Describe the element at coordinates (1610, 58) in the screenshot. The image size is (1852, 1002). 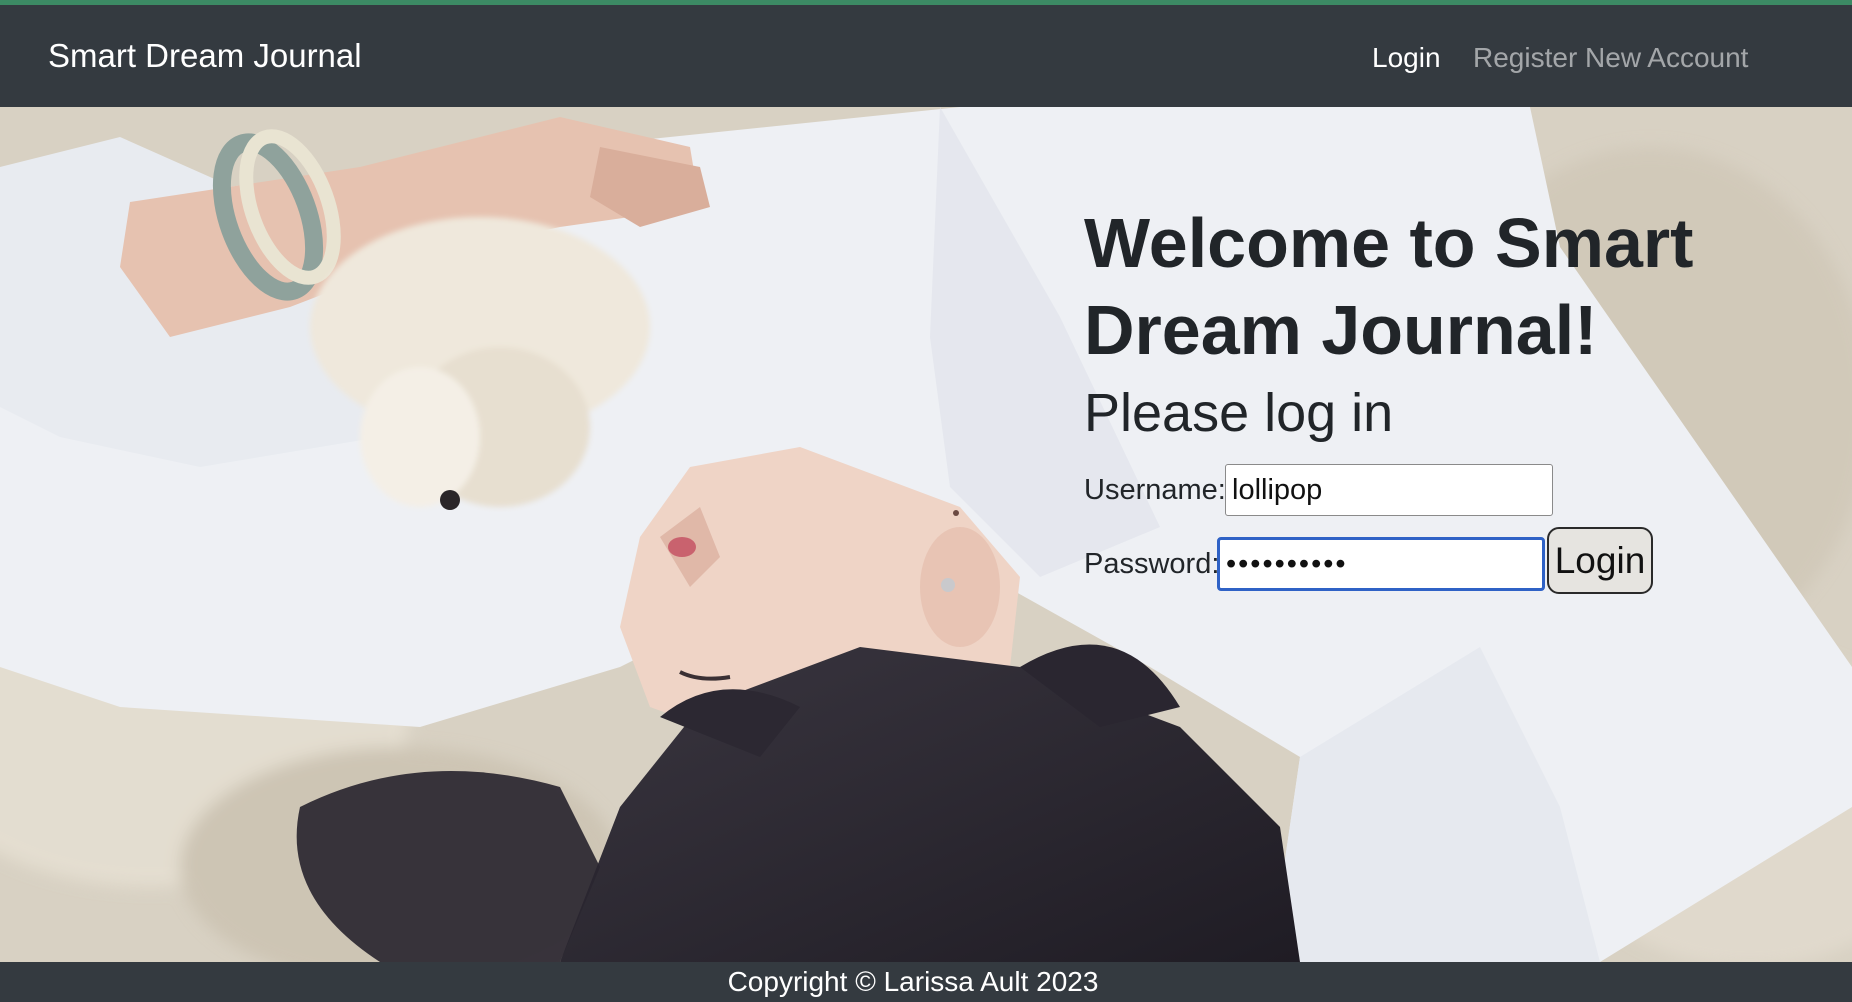
I see `nav-register-link: Register New Account` at that location.